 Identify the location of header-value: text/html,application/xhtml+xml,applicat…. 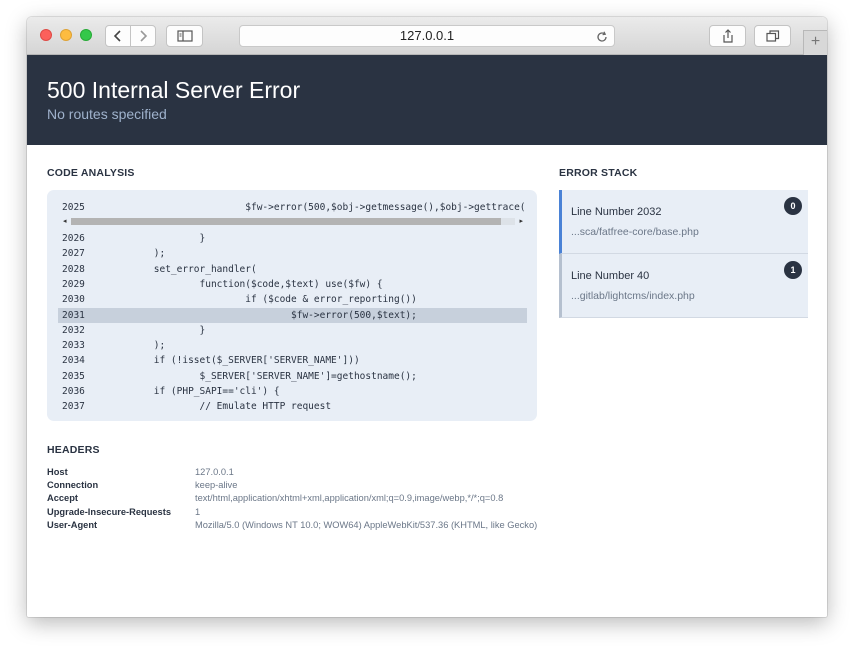
(349, 498).